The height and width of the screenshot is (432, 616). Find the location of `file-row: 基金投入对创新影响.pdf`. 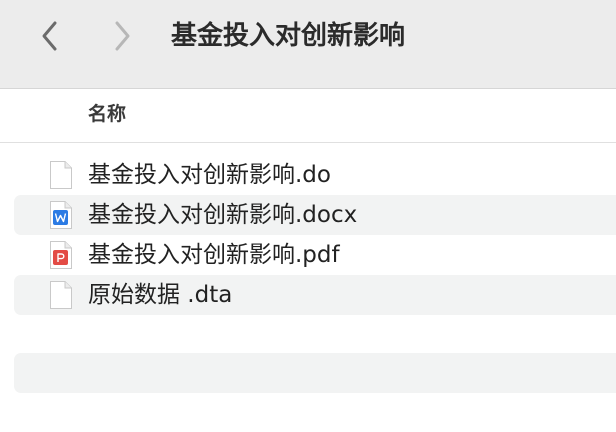

file-row: 基金投入对创新影响.pdf is located at coordinates (315, 255).